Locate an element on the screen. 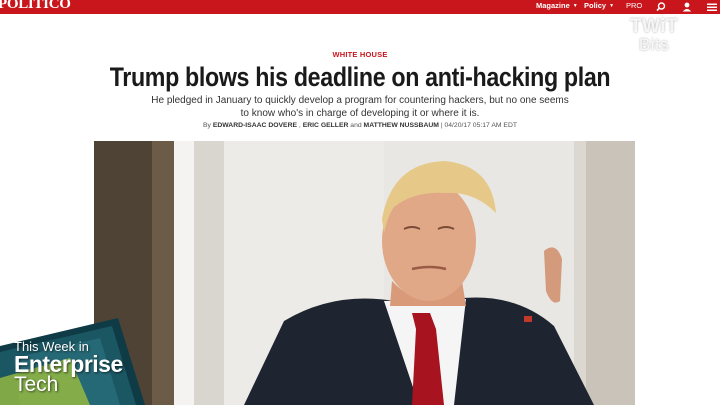 The height and width of the screenshot is (405, 720). watermark-line1: TWiT is located at coordinates (654, 26).